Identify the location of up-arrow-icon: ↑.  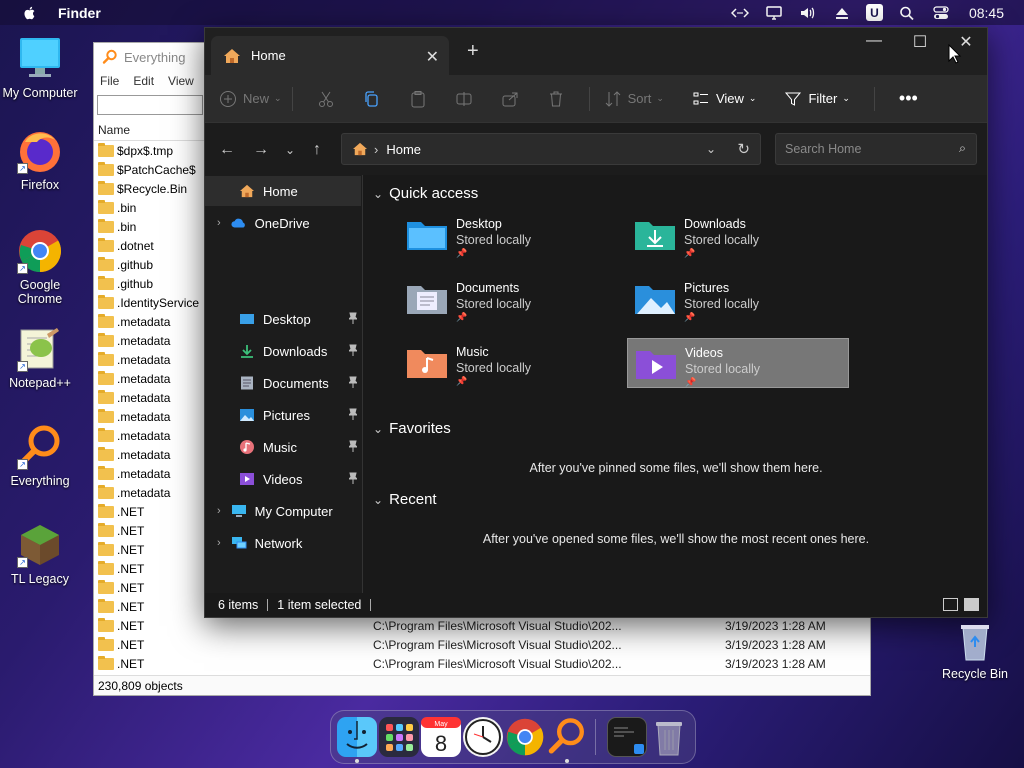
(317, 150).